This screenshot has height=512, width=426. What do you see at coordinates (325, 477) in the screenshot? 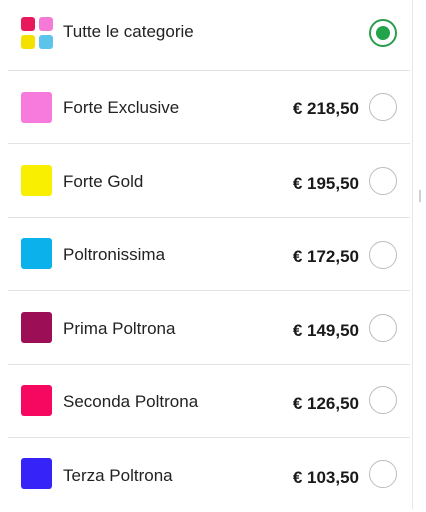
I see `category-price: € 103,50` at bounding box center [325, 477].